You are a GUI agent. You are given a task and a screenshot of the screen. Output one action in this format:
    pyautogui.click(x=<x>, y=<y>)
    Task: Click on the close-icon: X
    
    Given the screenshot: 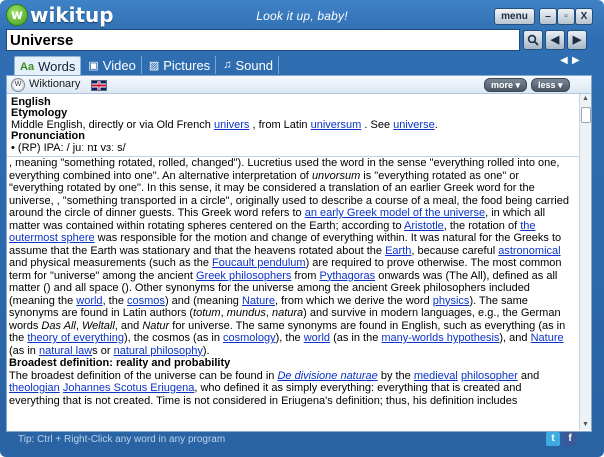 What is the action you would take?
    pyautogui.click(x=584, y=16)
    